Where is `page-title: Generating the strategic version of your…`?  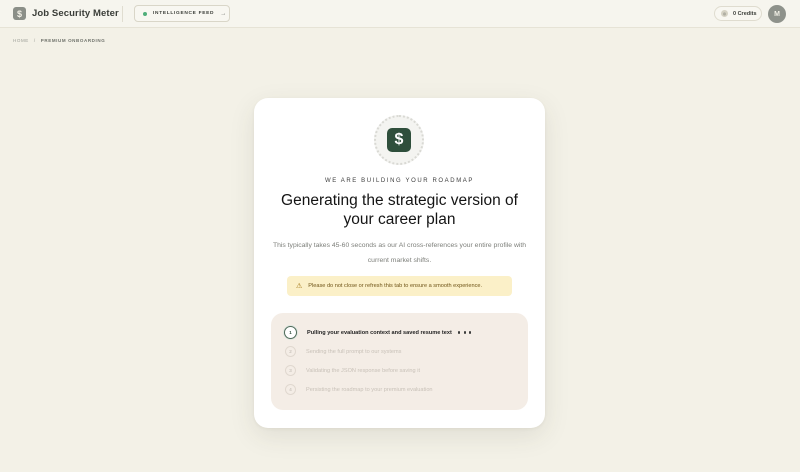 page-title: Generating the strategic version of your… is located at coordinates (399, 210).